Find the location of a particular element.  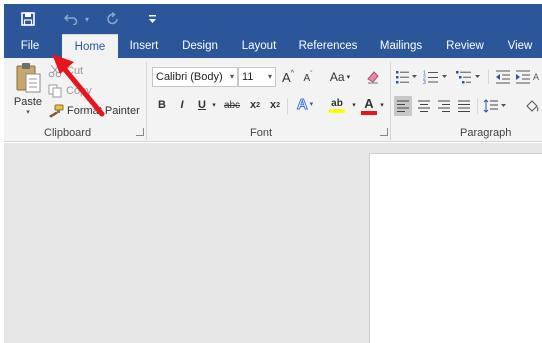

multilevel-list-button is located at coordinates (469, 77).